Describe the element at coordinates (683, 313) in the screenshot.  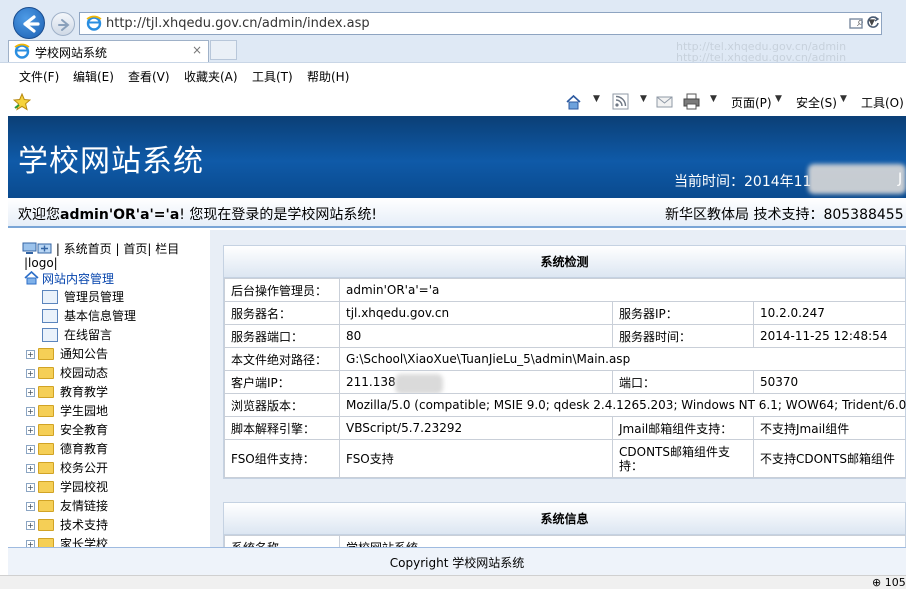
I see `row-label: 服务器IP：` at that location.